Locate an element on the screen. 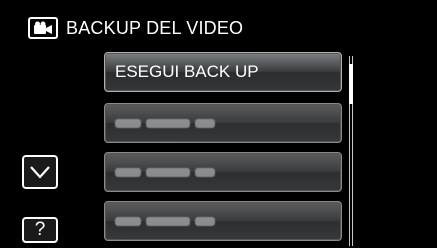 The image size is (437, 248). page-title: BACKUP DEL VIDEO is located at coordinates (155, 27).